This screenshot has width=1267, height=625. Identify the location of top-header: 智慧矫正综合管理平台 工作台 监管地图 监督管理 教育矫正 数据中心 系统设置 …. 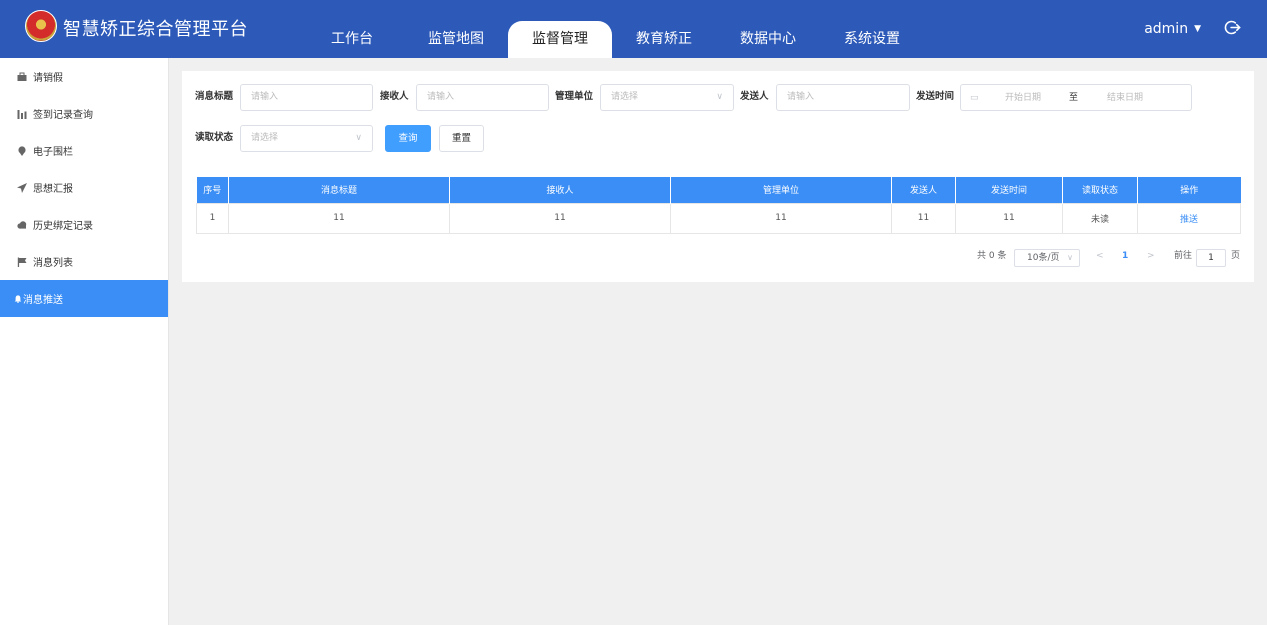
(633, 29).